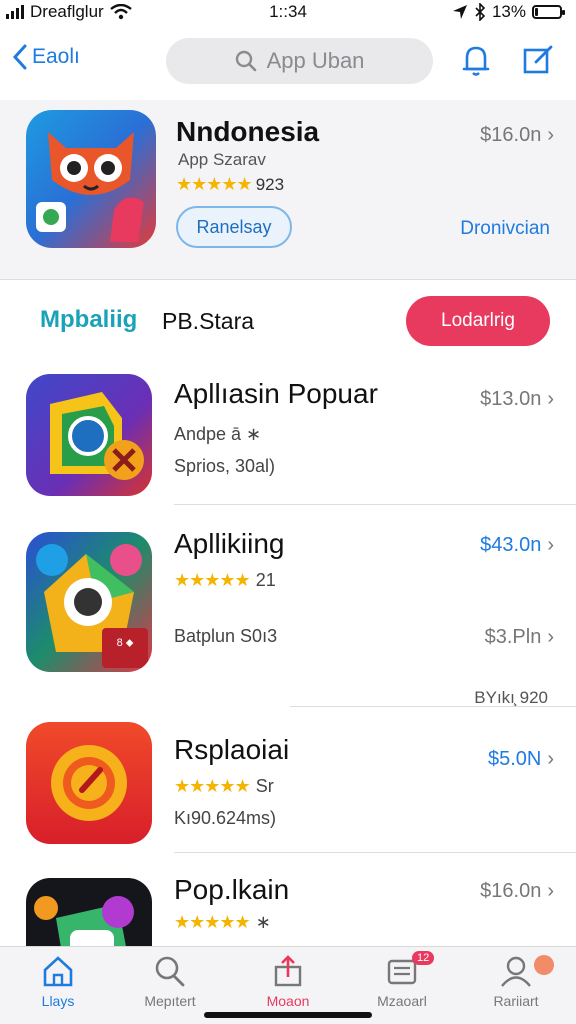  I want to click on app-rating: ★★★★★ ∗, so click(222, 922).